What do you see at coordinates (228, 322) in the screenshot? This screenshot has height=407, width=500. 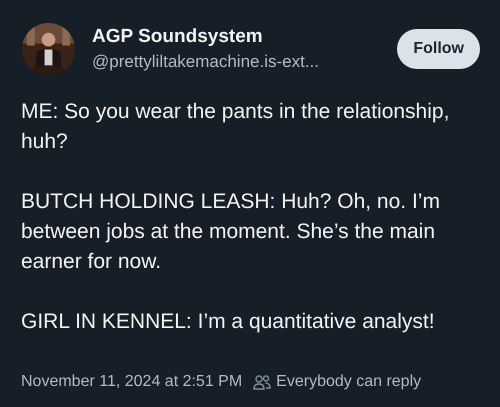 I see `post-paragraph: GIRL IN KENNEL: I’m a quantitative analyst!` at bounding box center [228, 322].